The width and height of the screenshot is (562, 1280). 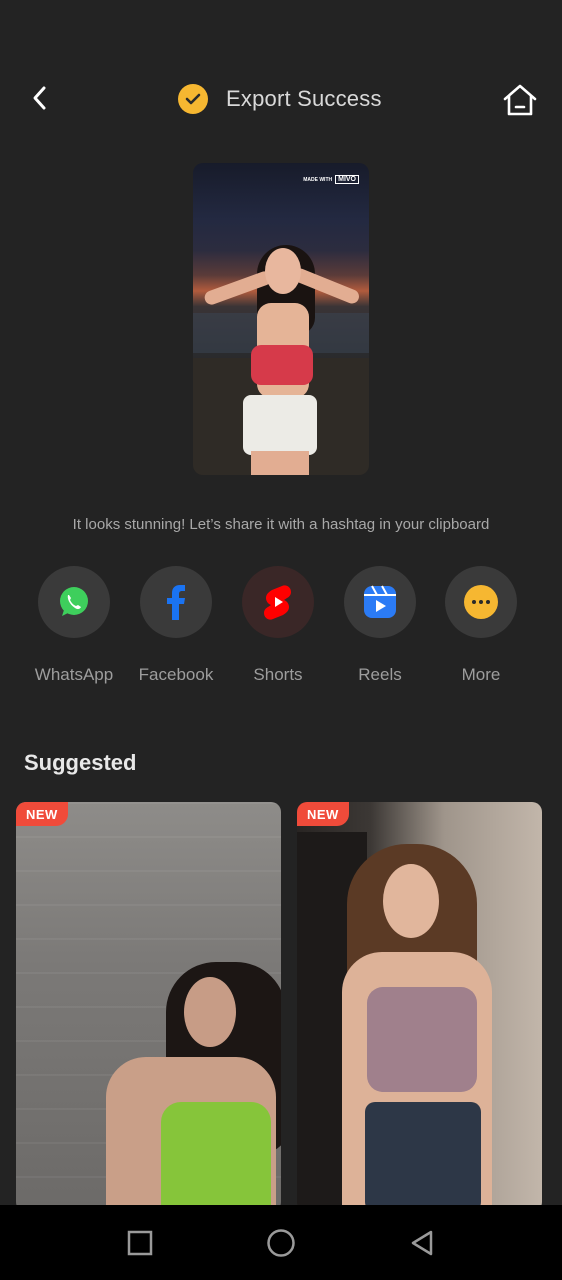 I want to click on share-facebook: Facebook, so click(x=176, y=625).